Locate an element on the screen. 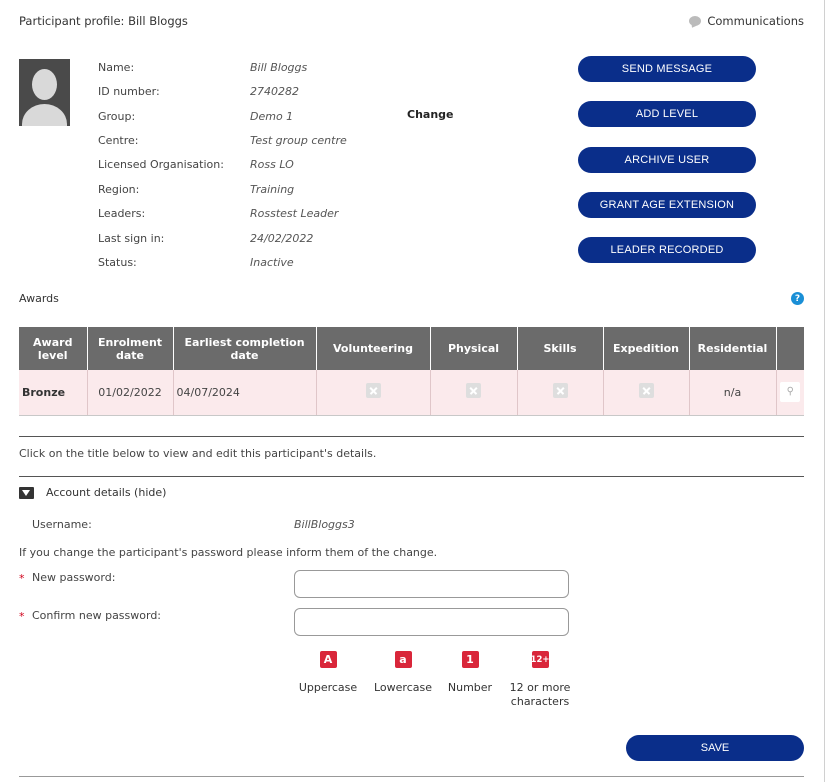 This screenshot has width=829, height=782. new-password-field is located at coordinates (431, 584).